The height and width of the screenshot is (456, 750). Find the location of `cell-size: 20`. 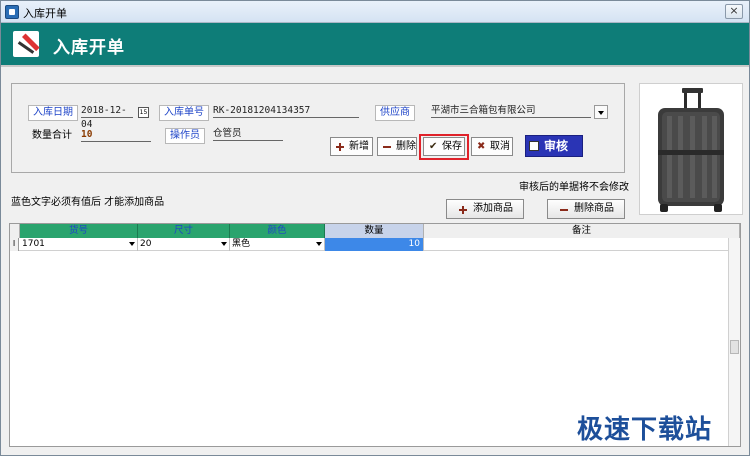

cell-size: 20 is located at coordinates (184, 244).